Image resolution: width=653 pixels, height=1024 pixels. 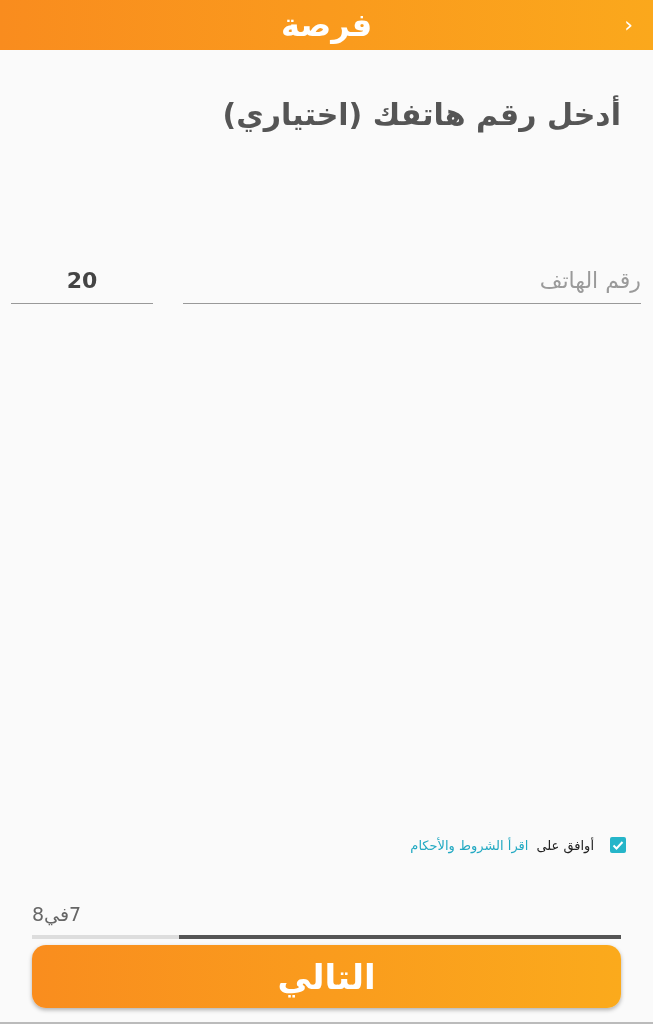 What do you see at coordinates (82, 283) in the screenshot?
I see `country-code-field: 20` at bounding box center [82, 283].